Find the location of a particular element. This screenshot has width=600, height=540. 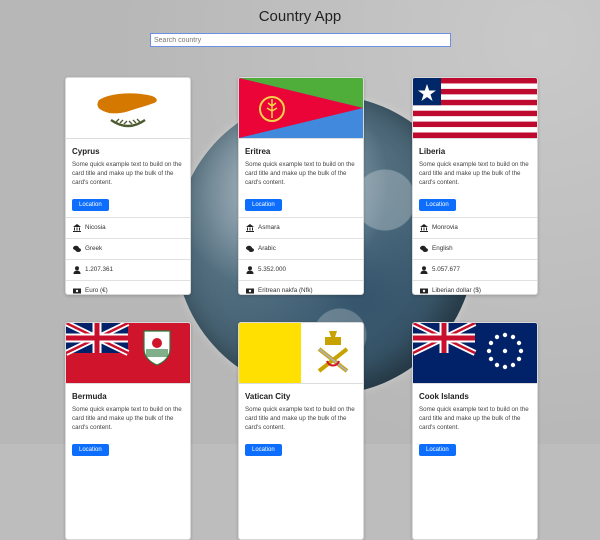

flag-liberia-image is located at coordinates (475, 108).